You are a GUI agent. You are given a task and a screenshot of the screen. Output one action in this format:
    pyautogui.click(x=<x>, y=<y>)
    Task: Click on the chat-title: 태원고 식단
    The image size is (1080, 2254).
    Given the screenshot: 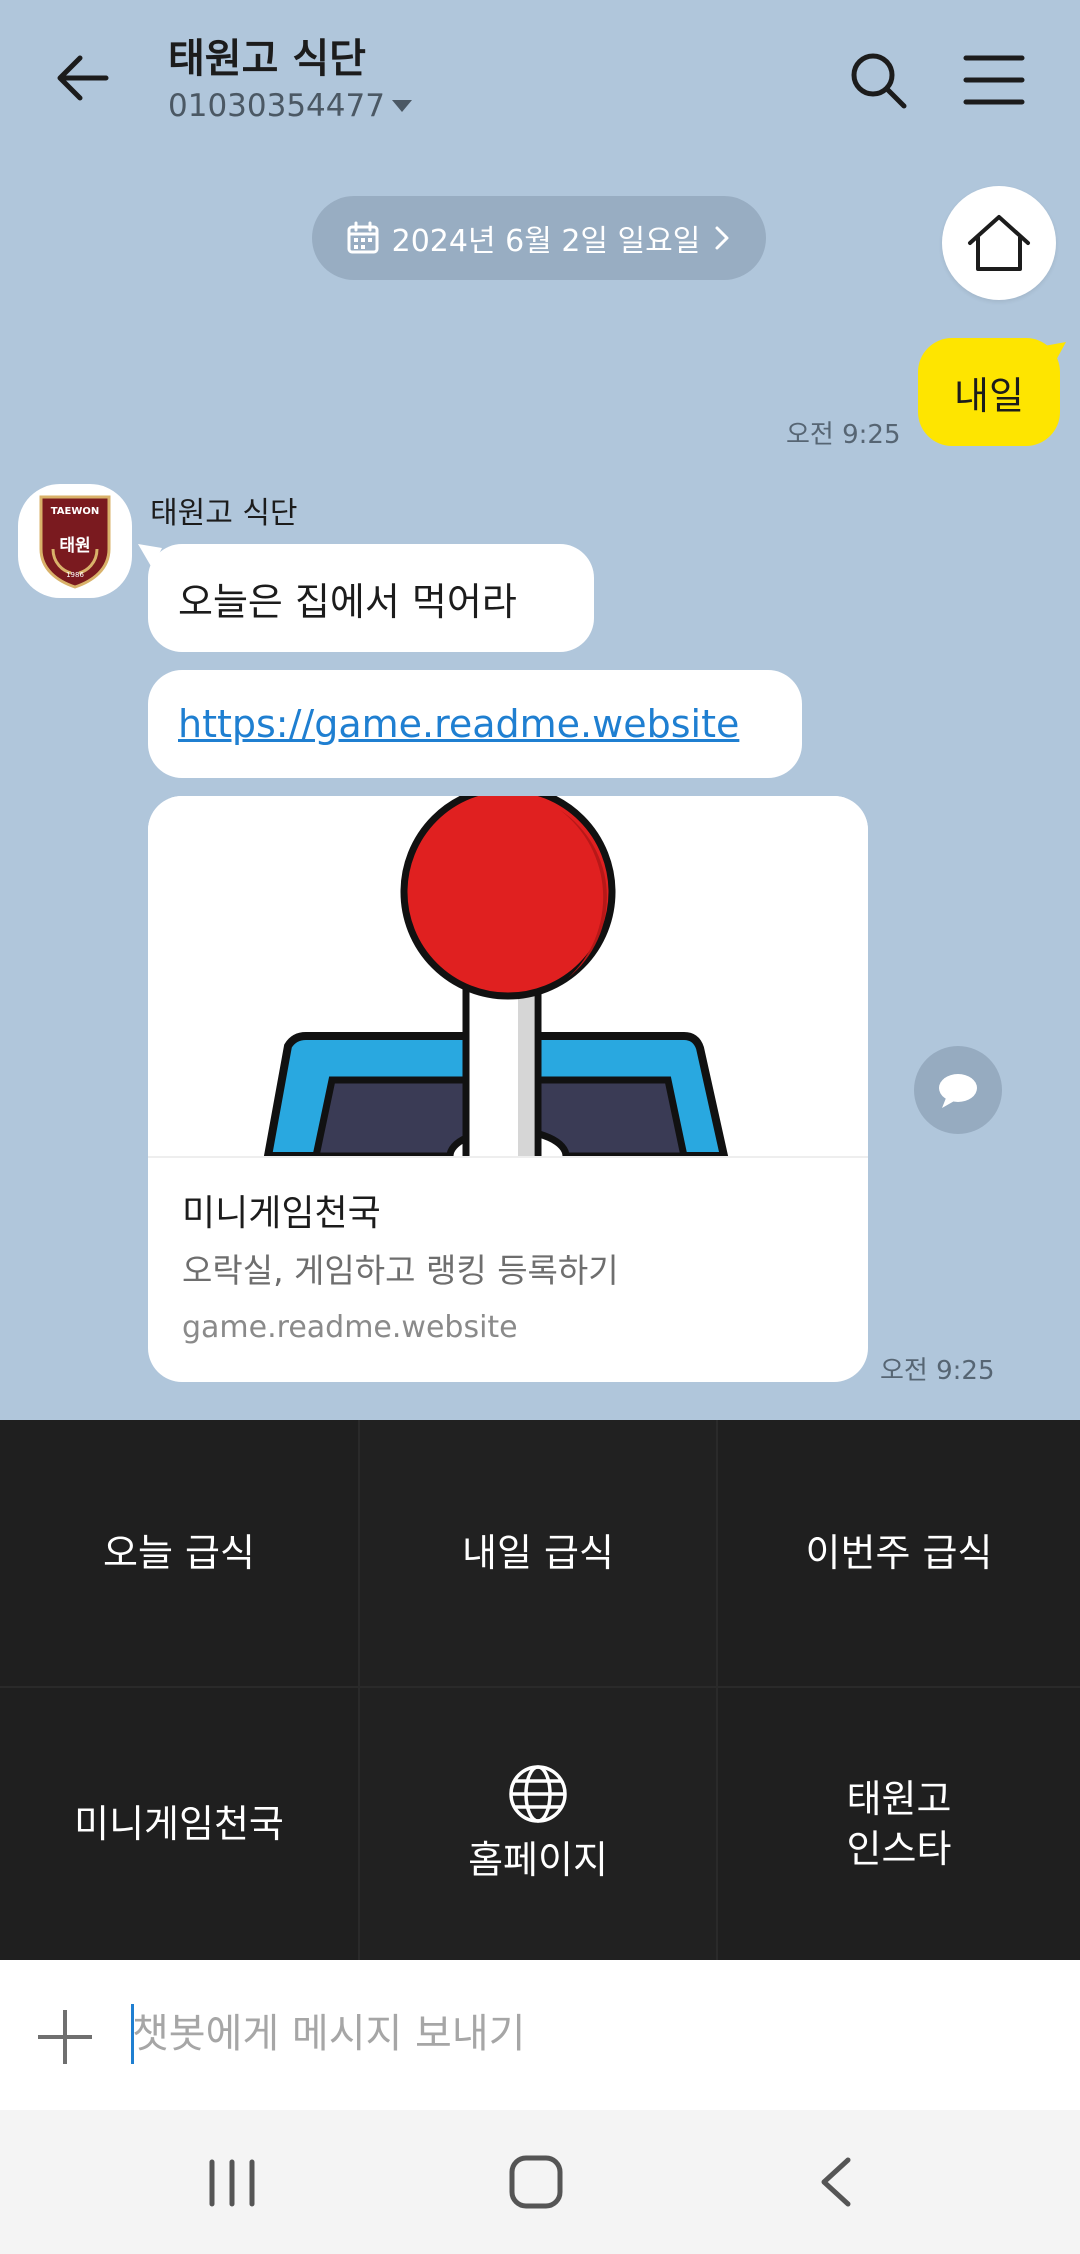 What is the action you would take?
    pyautogui.click(x=267, y=55)
    